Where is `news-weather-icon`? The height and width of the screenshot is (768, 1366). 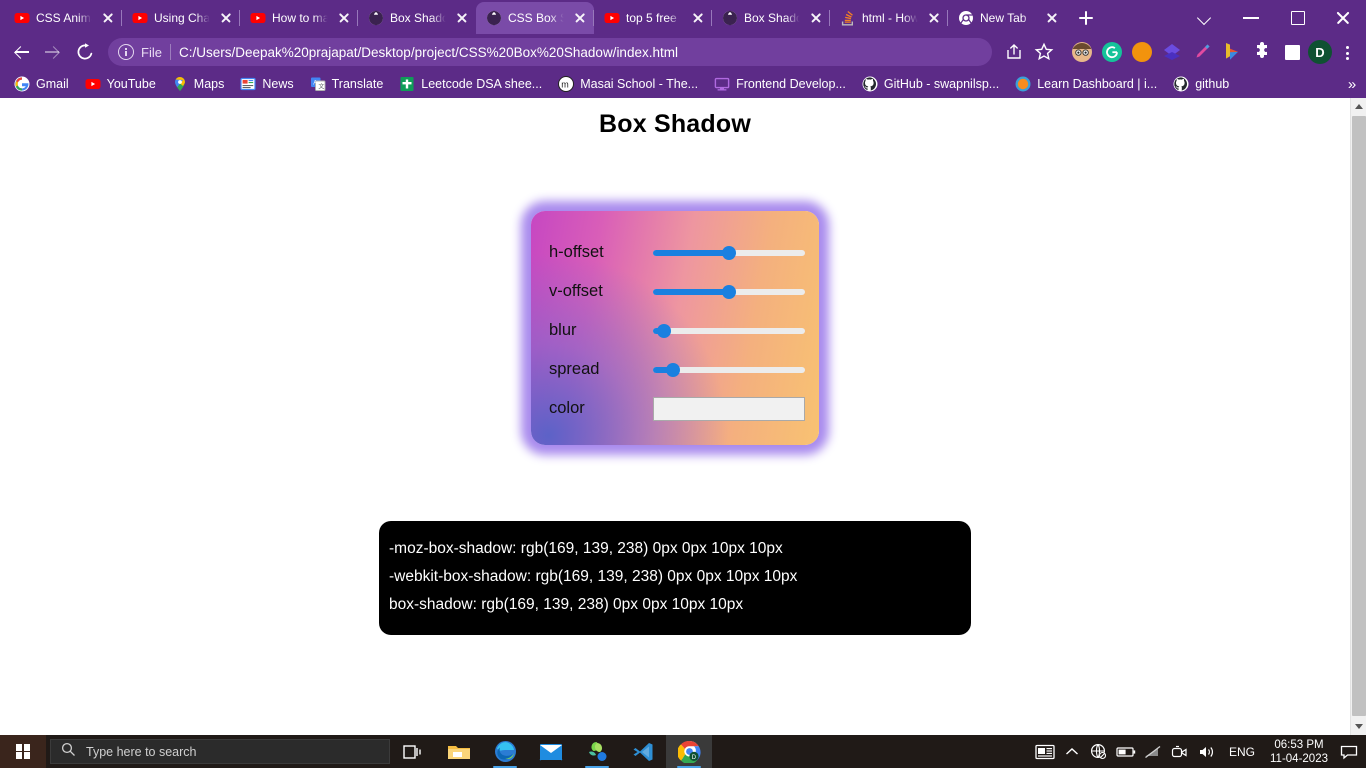
news-weather-icon is located at coordinates (1044, 751).